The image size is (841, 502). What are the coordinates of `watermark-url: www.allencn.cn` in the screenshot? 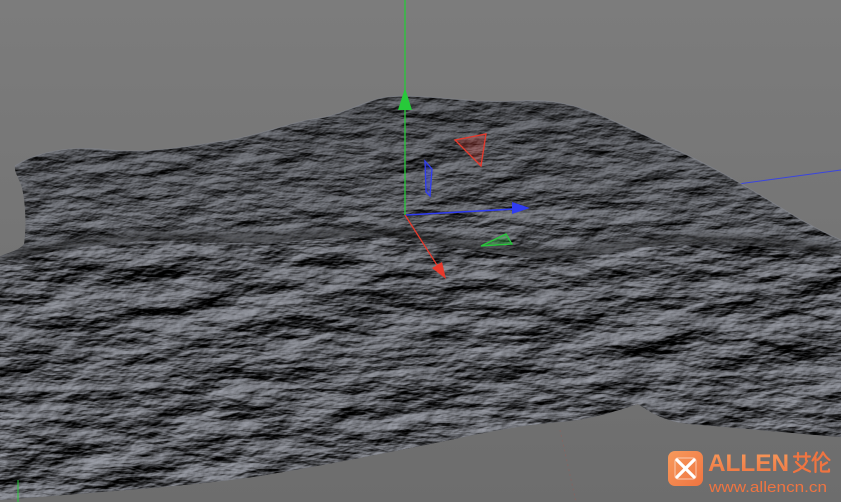 It's located at (767, 487).